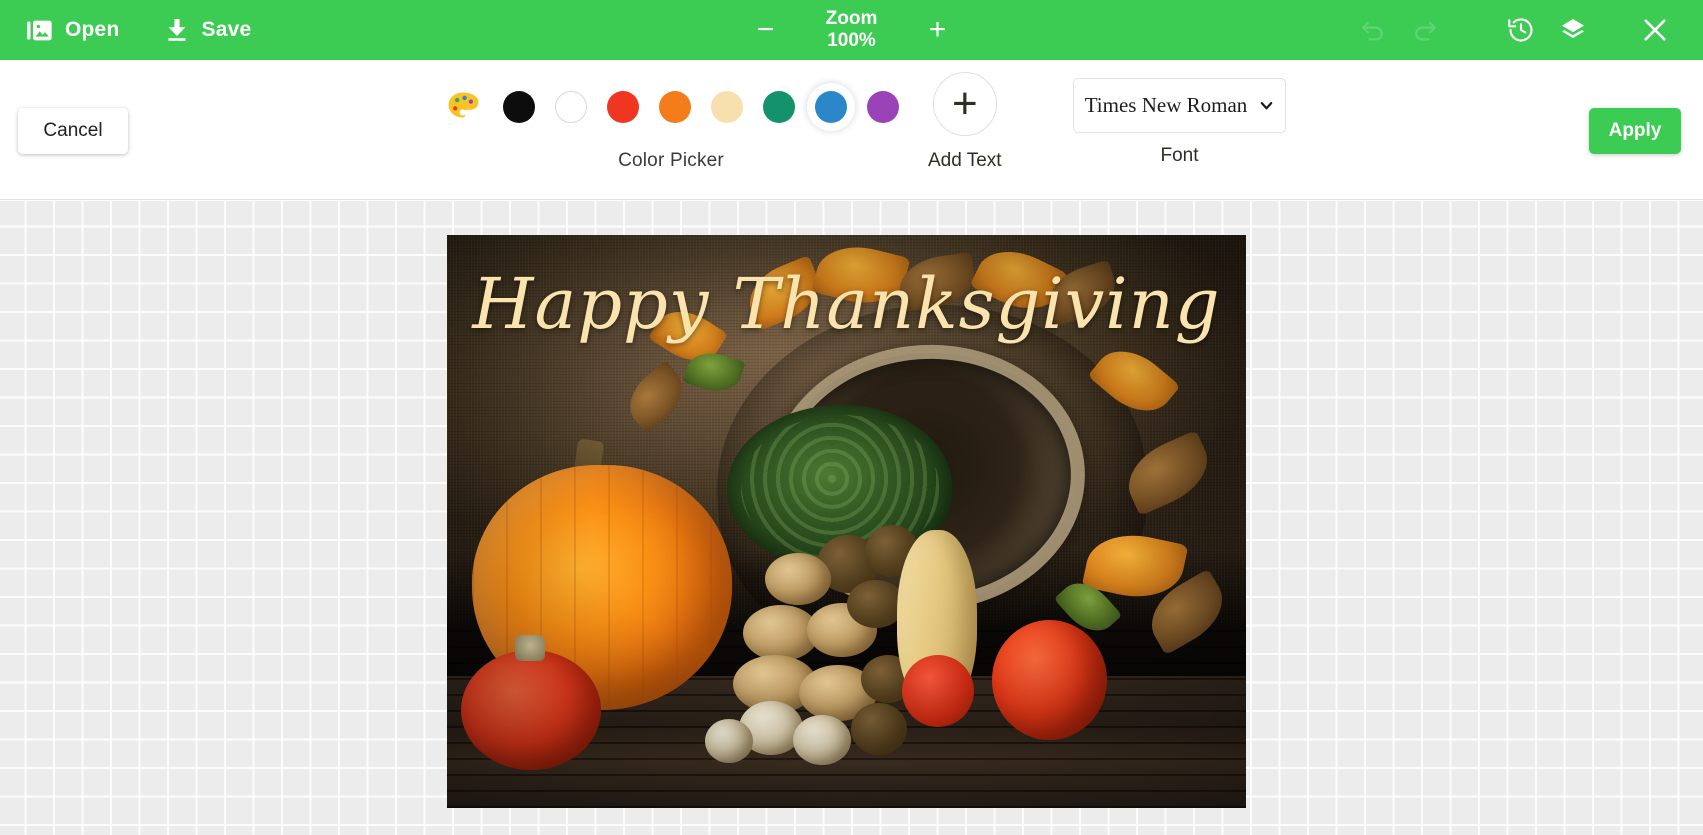 This screenshot has height=835, width=1703. I want to click on save-button: Save, so click(208, 30).